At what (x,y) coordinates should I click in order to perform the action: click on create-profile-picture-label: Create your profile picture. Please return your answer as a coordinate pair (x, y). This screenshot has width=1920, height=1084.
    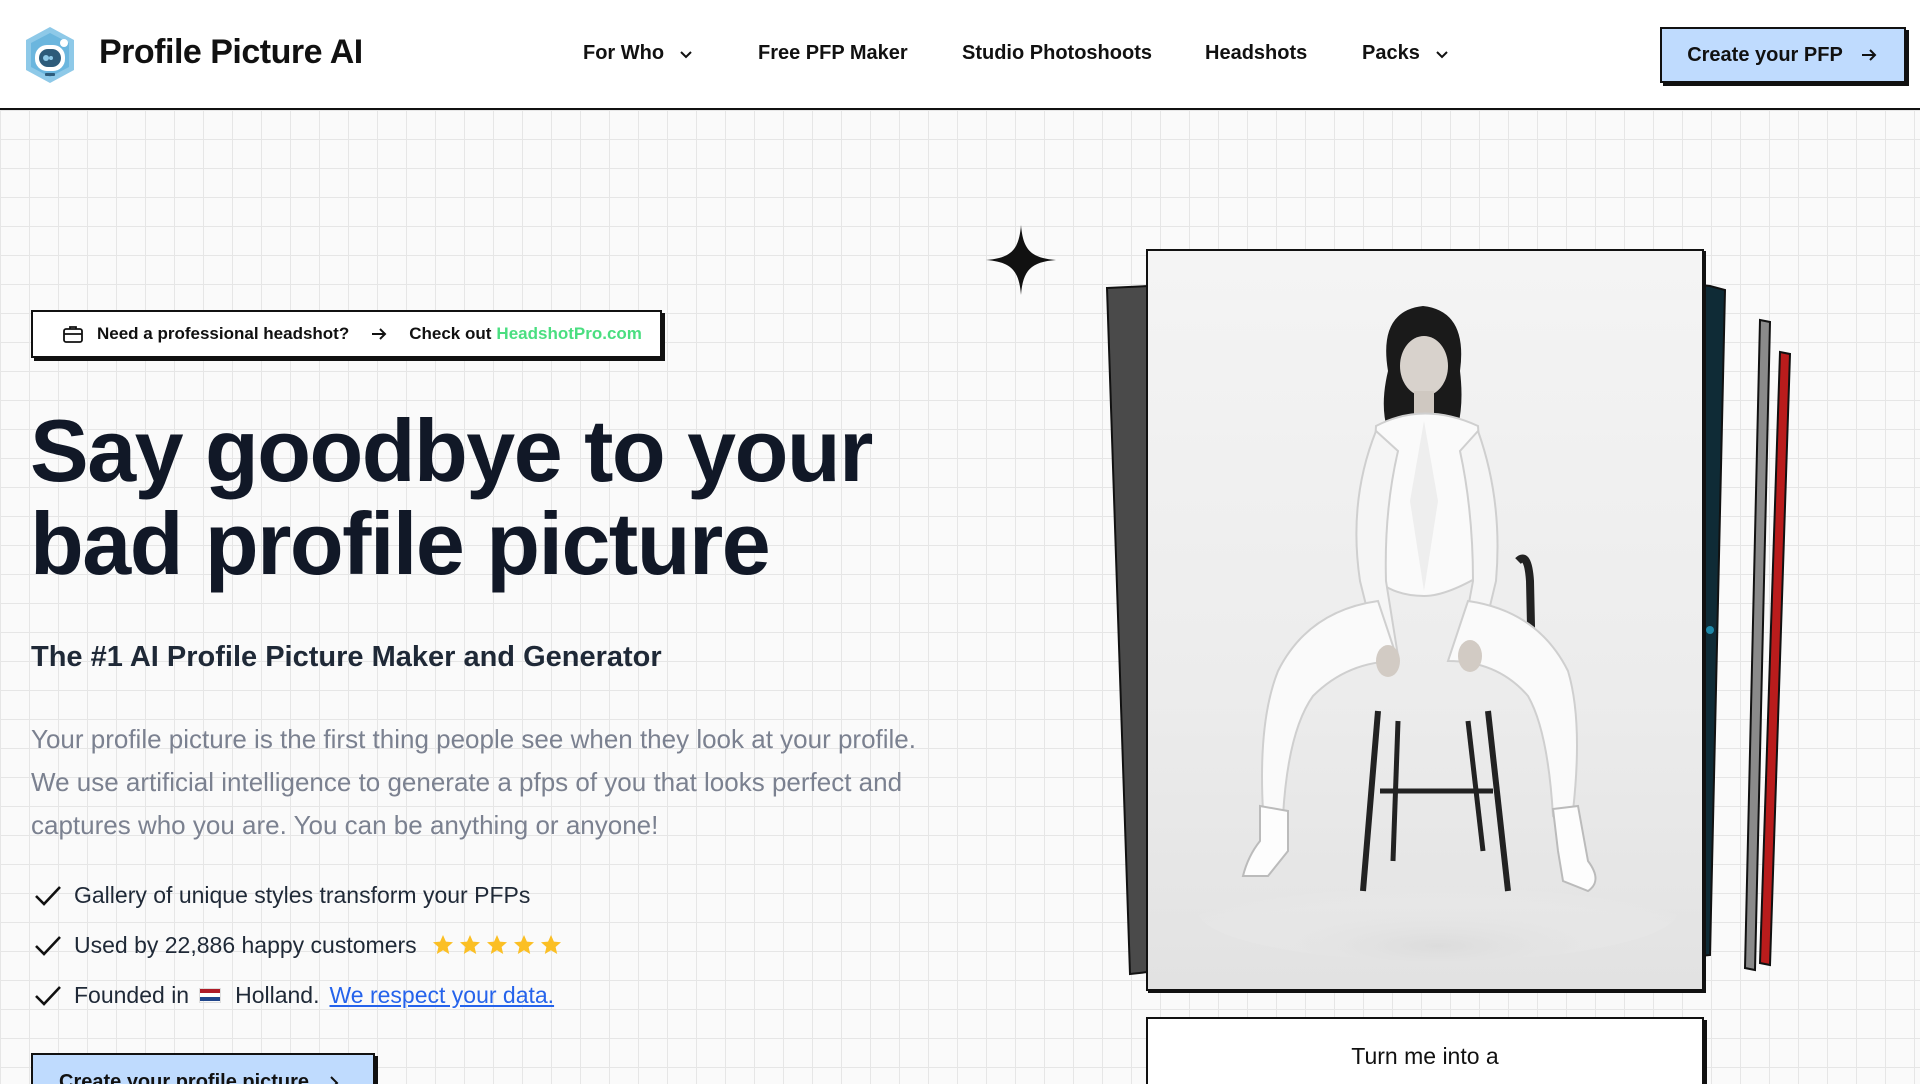
    Looking at the image, I should click on (184, 1077).